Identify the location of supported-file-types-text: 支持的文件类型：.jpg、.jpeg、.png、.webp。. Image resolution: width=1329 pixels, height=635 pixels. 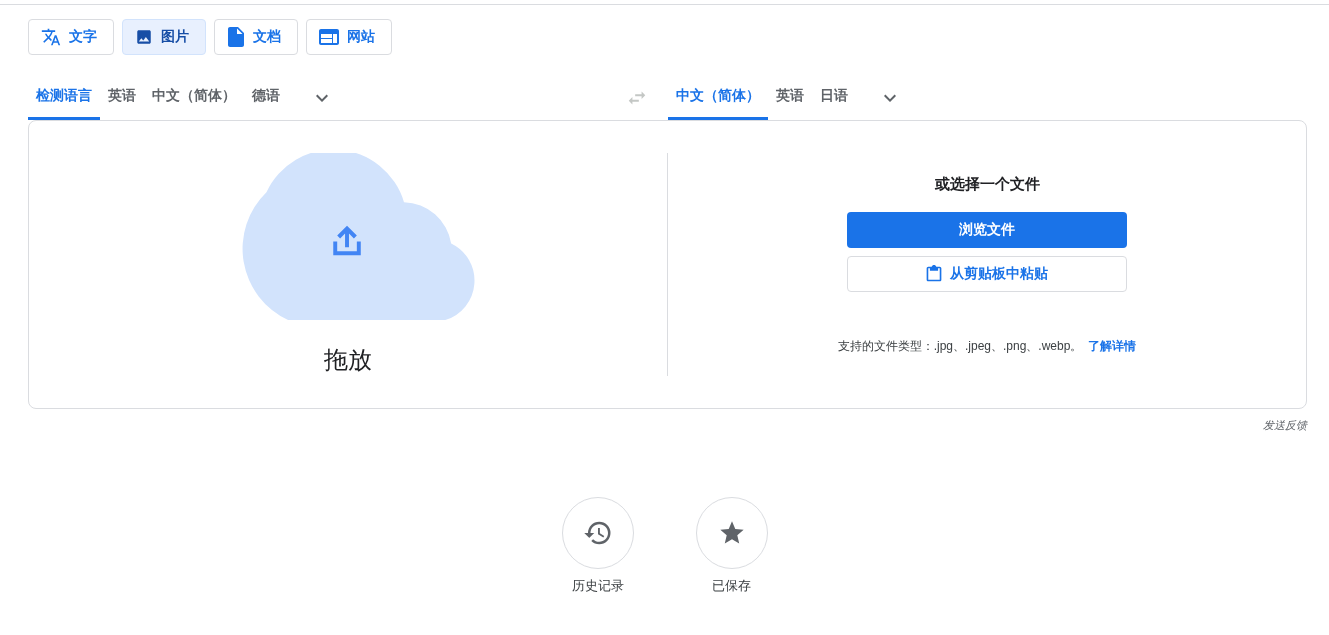
(960, 346).